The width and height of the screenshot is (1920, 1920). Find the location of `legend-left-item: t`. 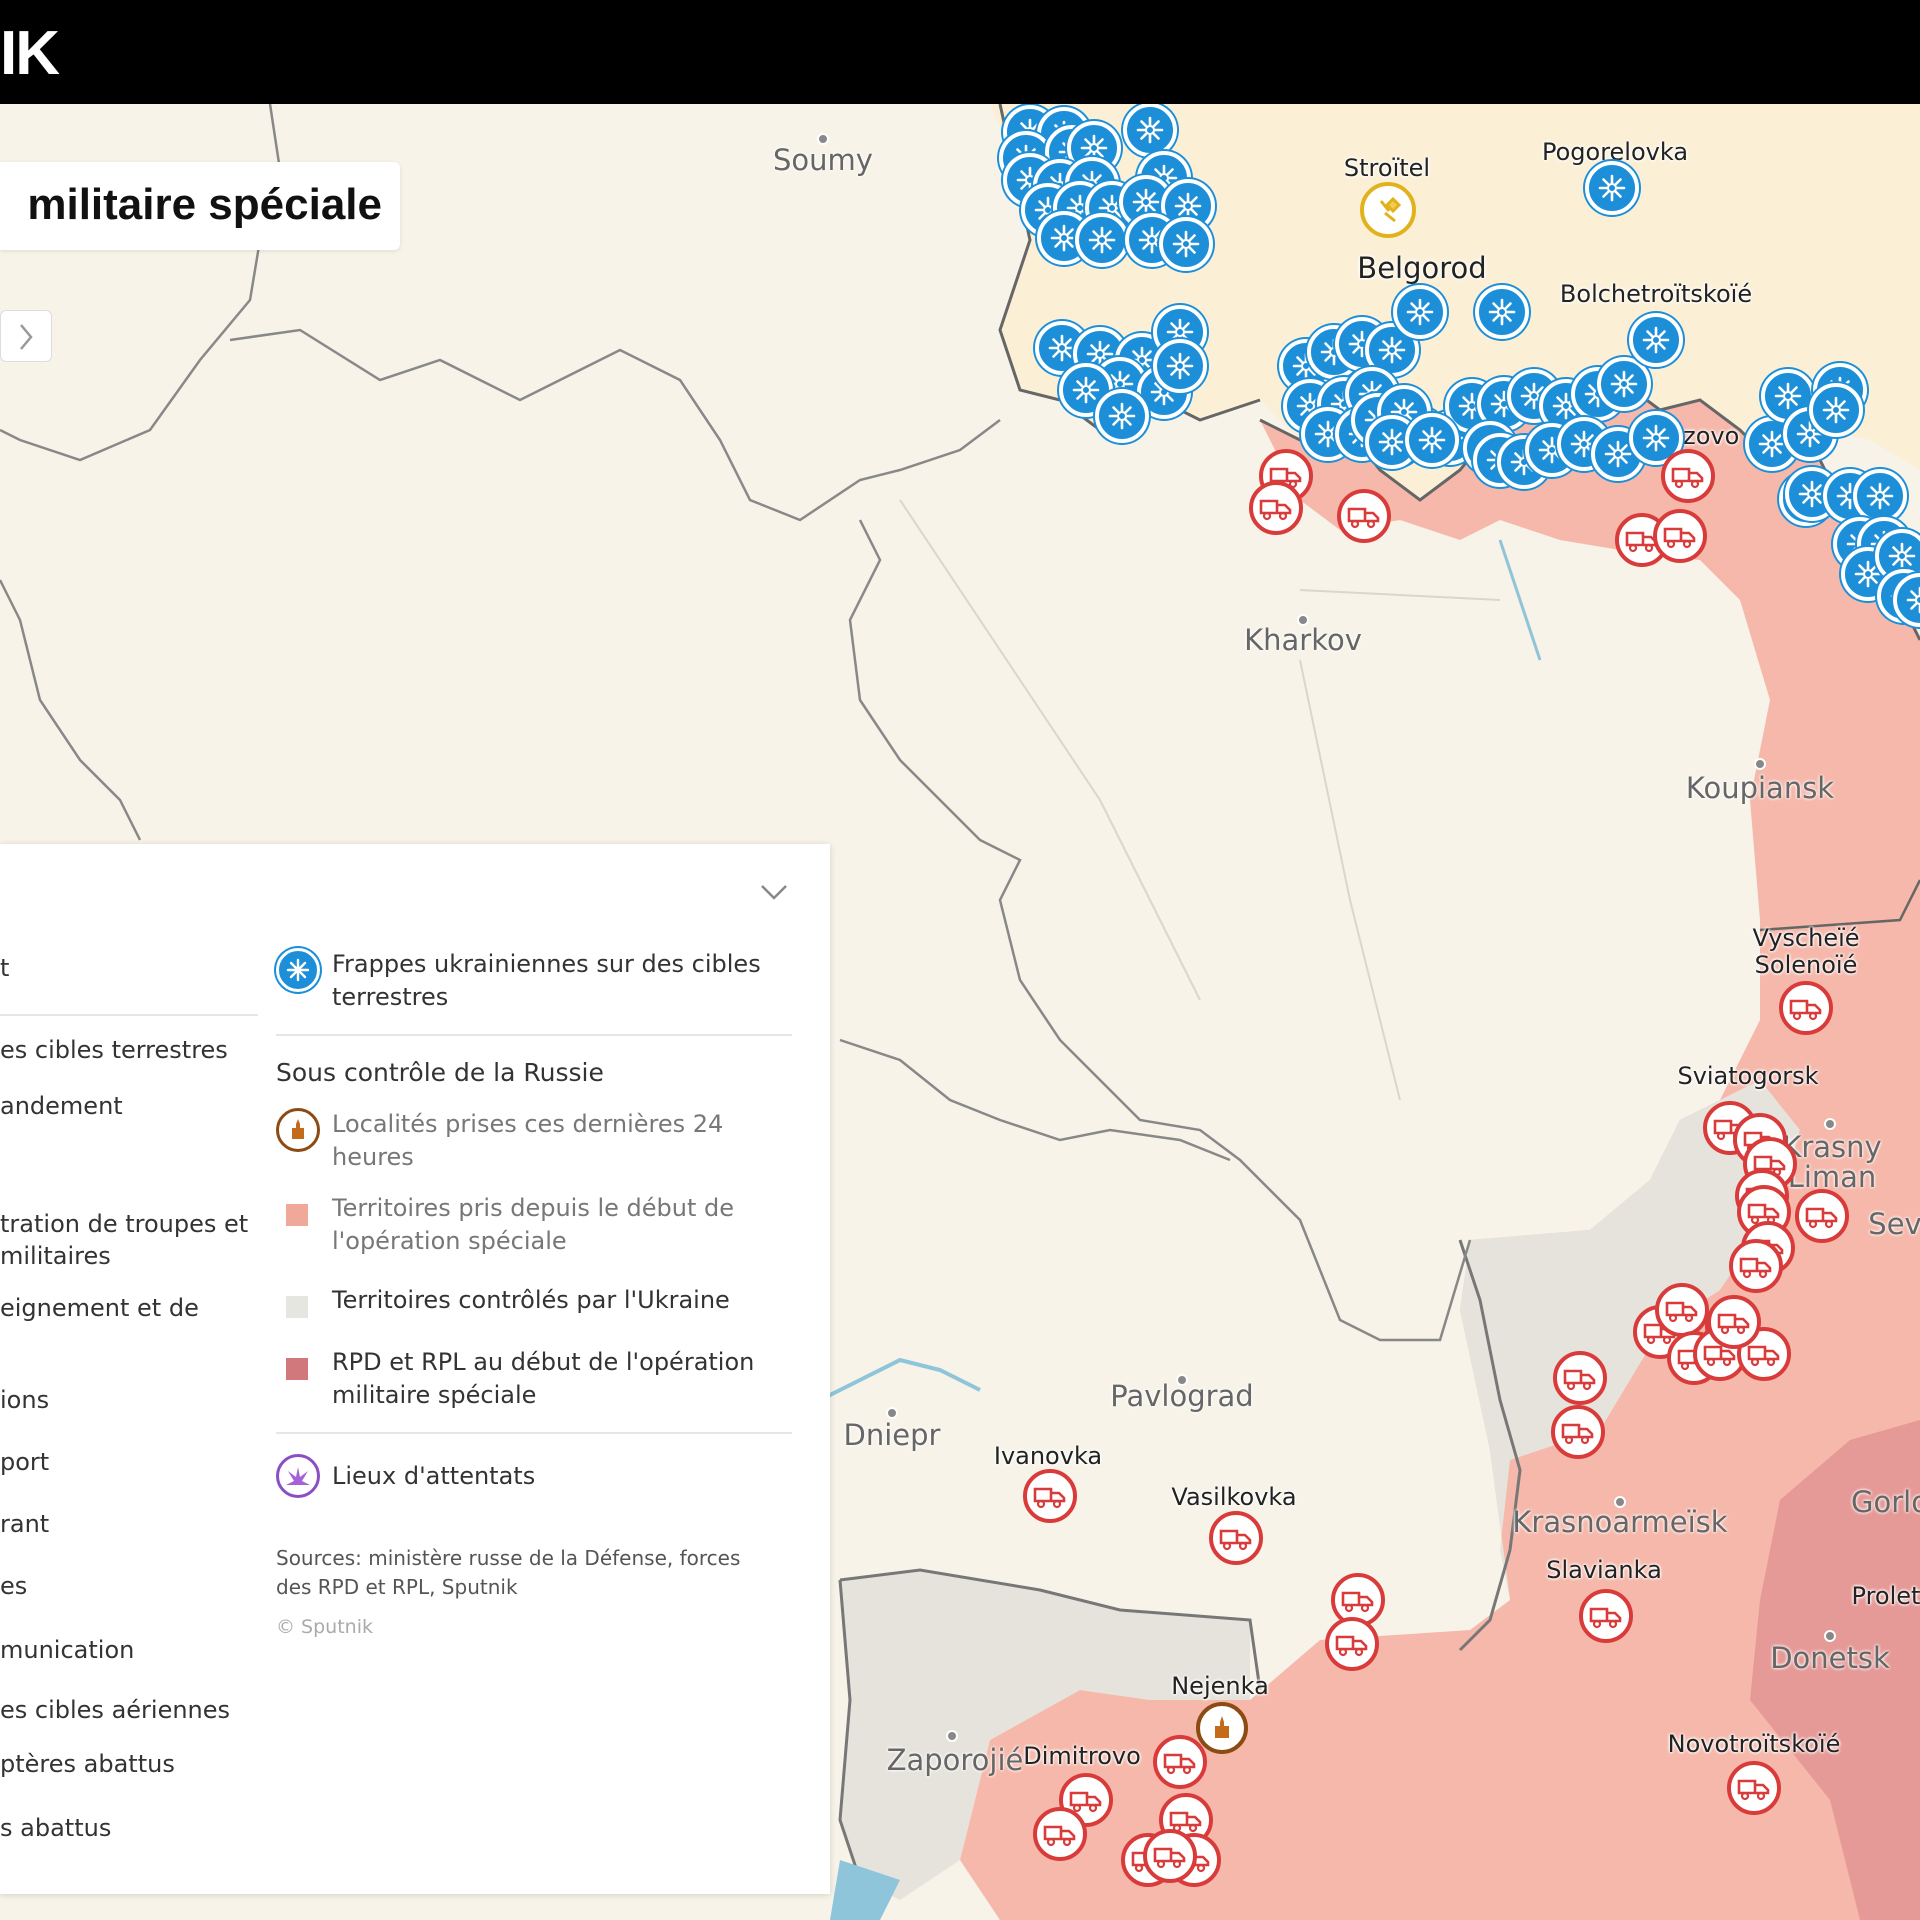

legend-left-item: t is located at coordinates (5, 968).